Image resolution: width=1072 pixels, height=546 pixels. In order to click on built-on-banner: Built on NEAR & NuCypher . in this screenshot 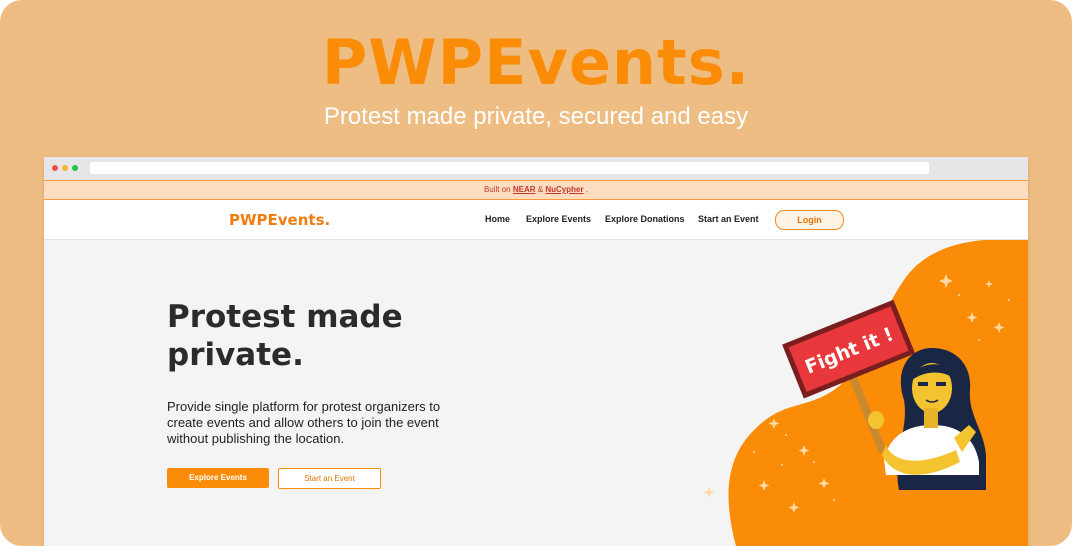, I will do `click(536, 190)`.